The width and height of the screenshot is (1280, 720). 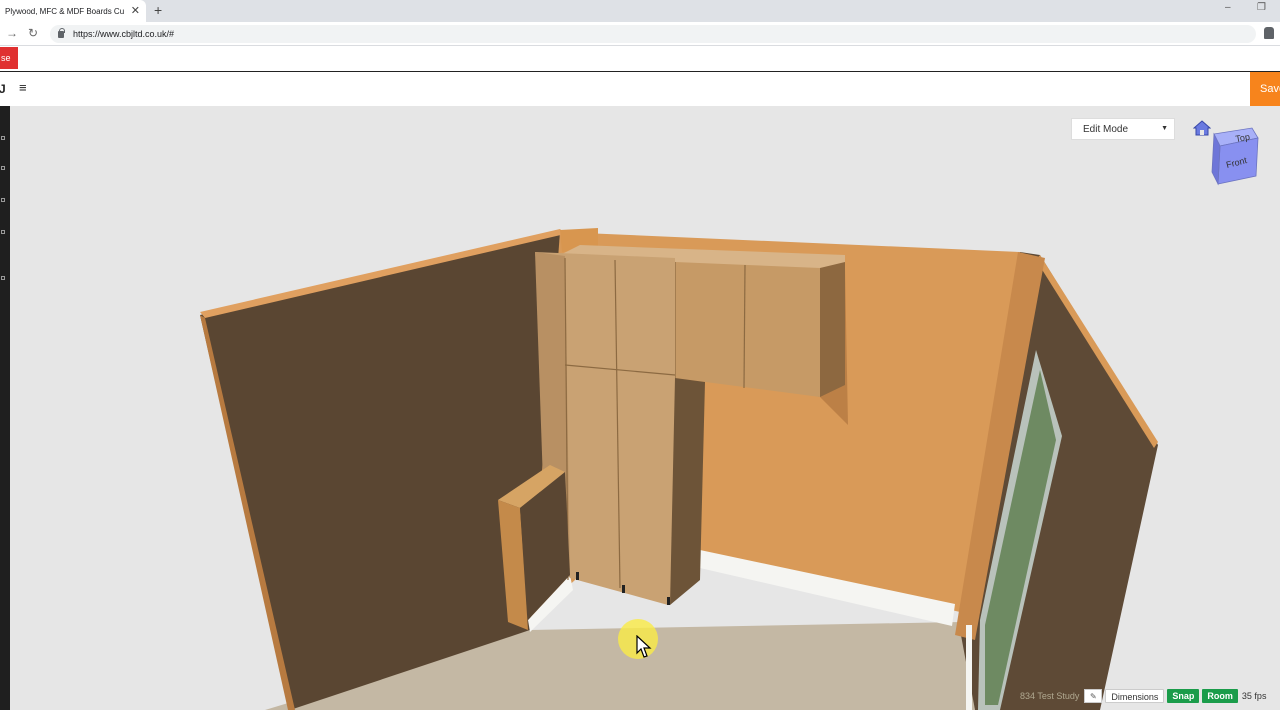 I want to click on url-text: https://www.cbjltd.co.uk/#, so click(x=124, y=34).